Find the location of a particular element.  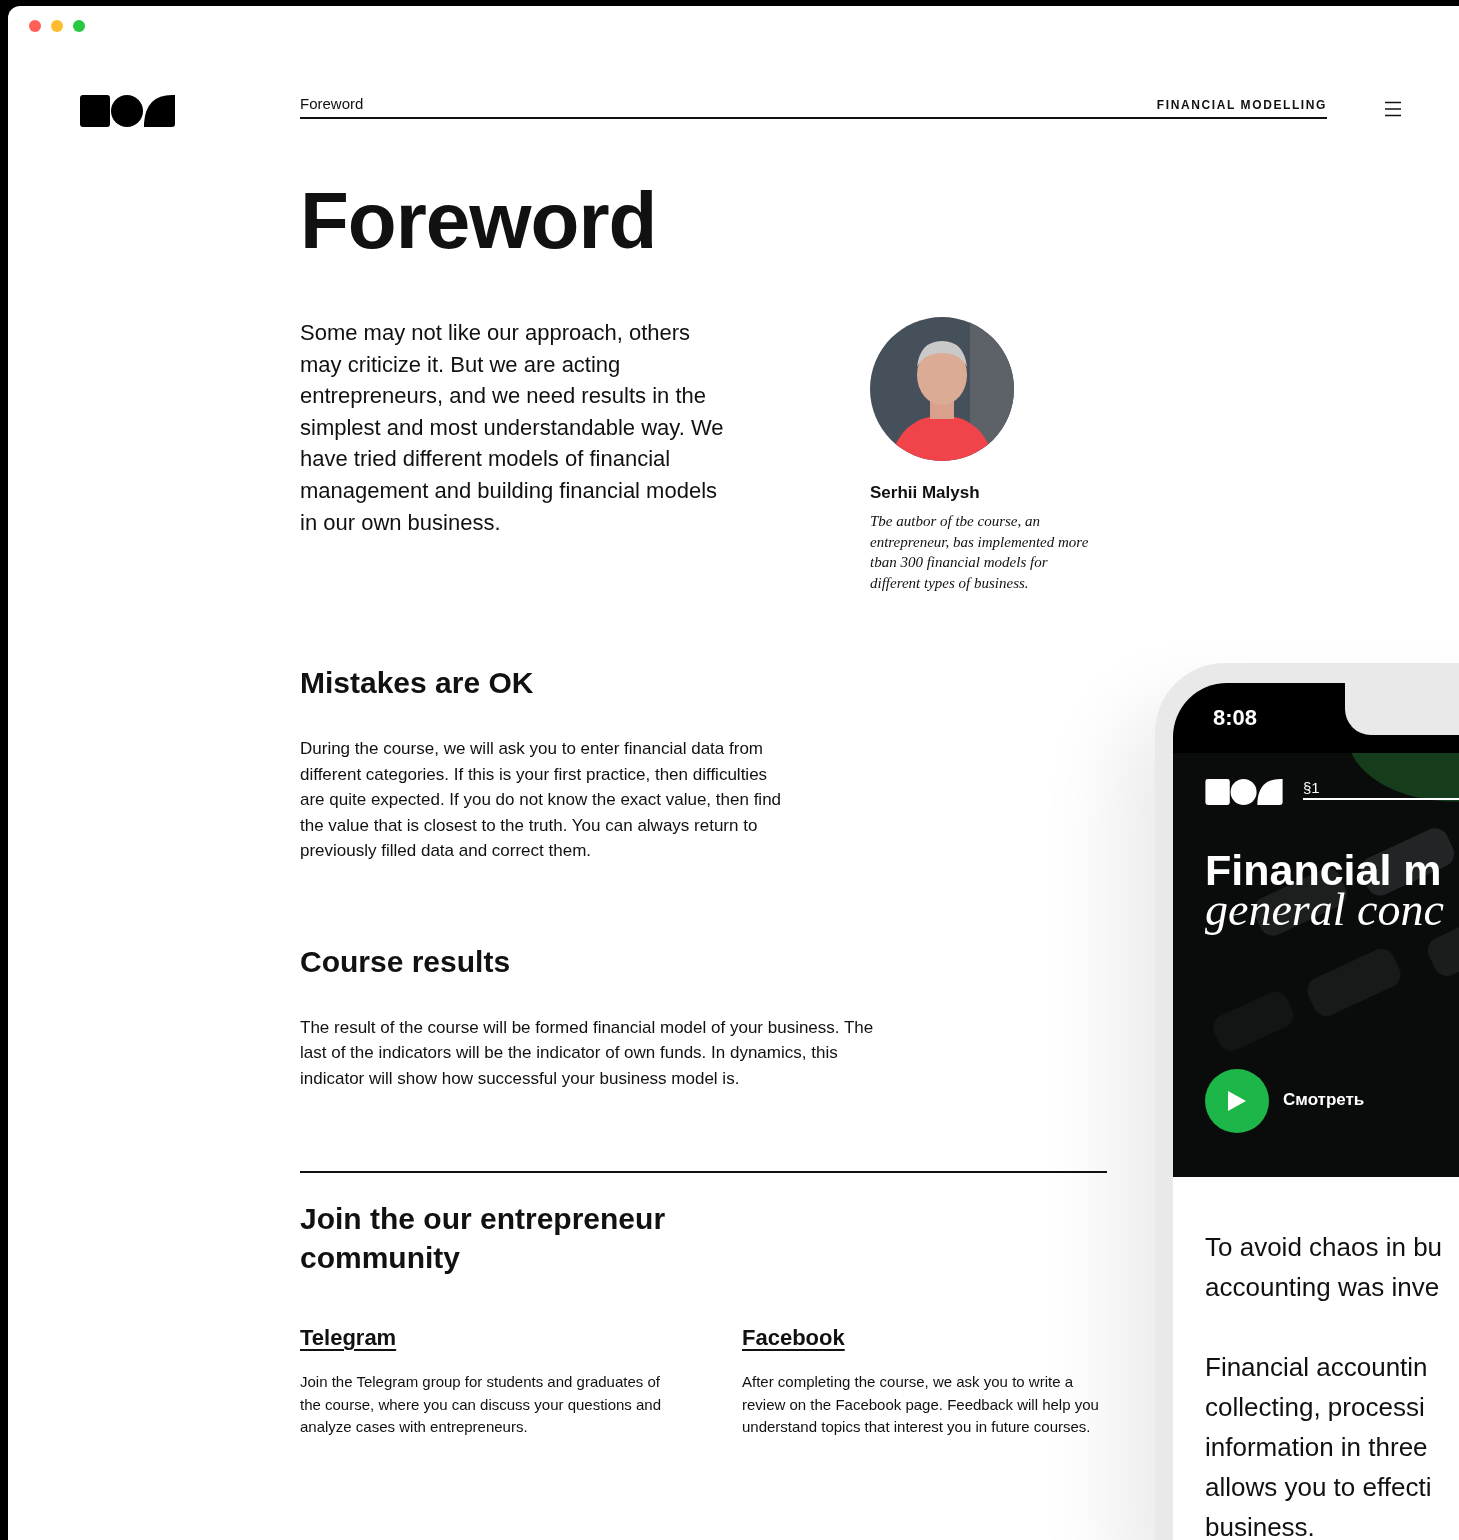

menu-icon is located at coordinates (1393, 109).